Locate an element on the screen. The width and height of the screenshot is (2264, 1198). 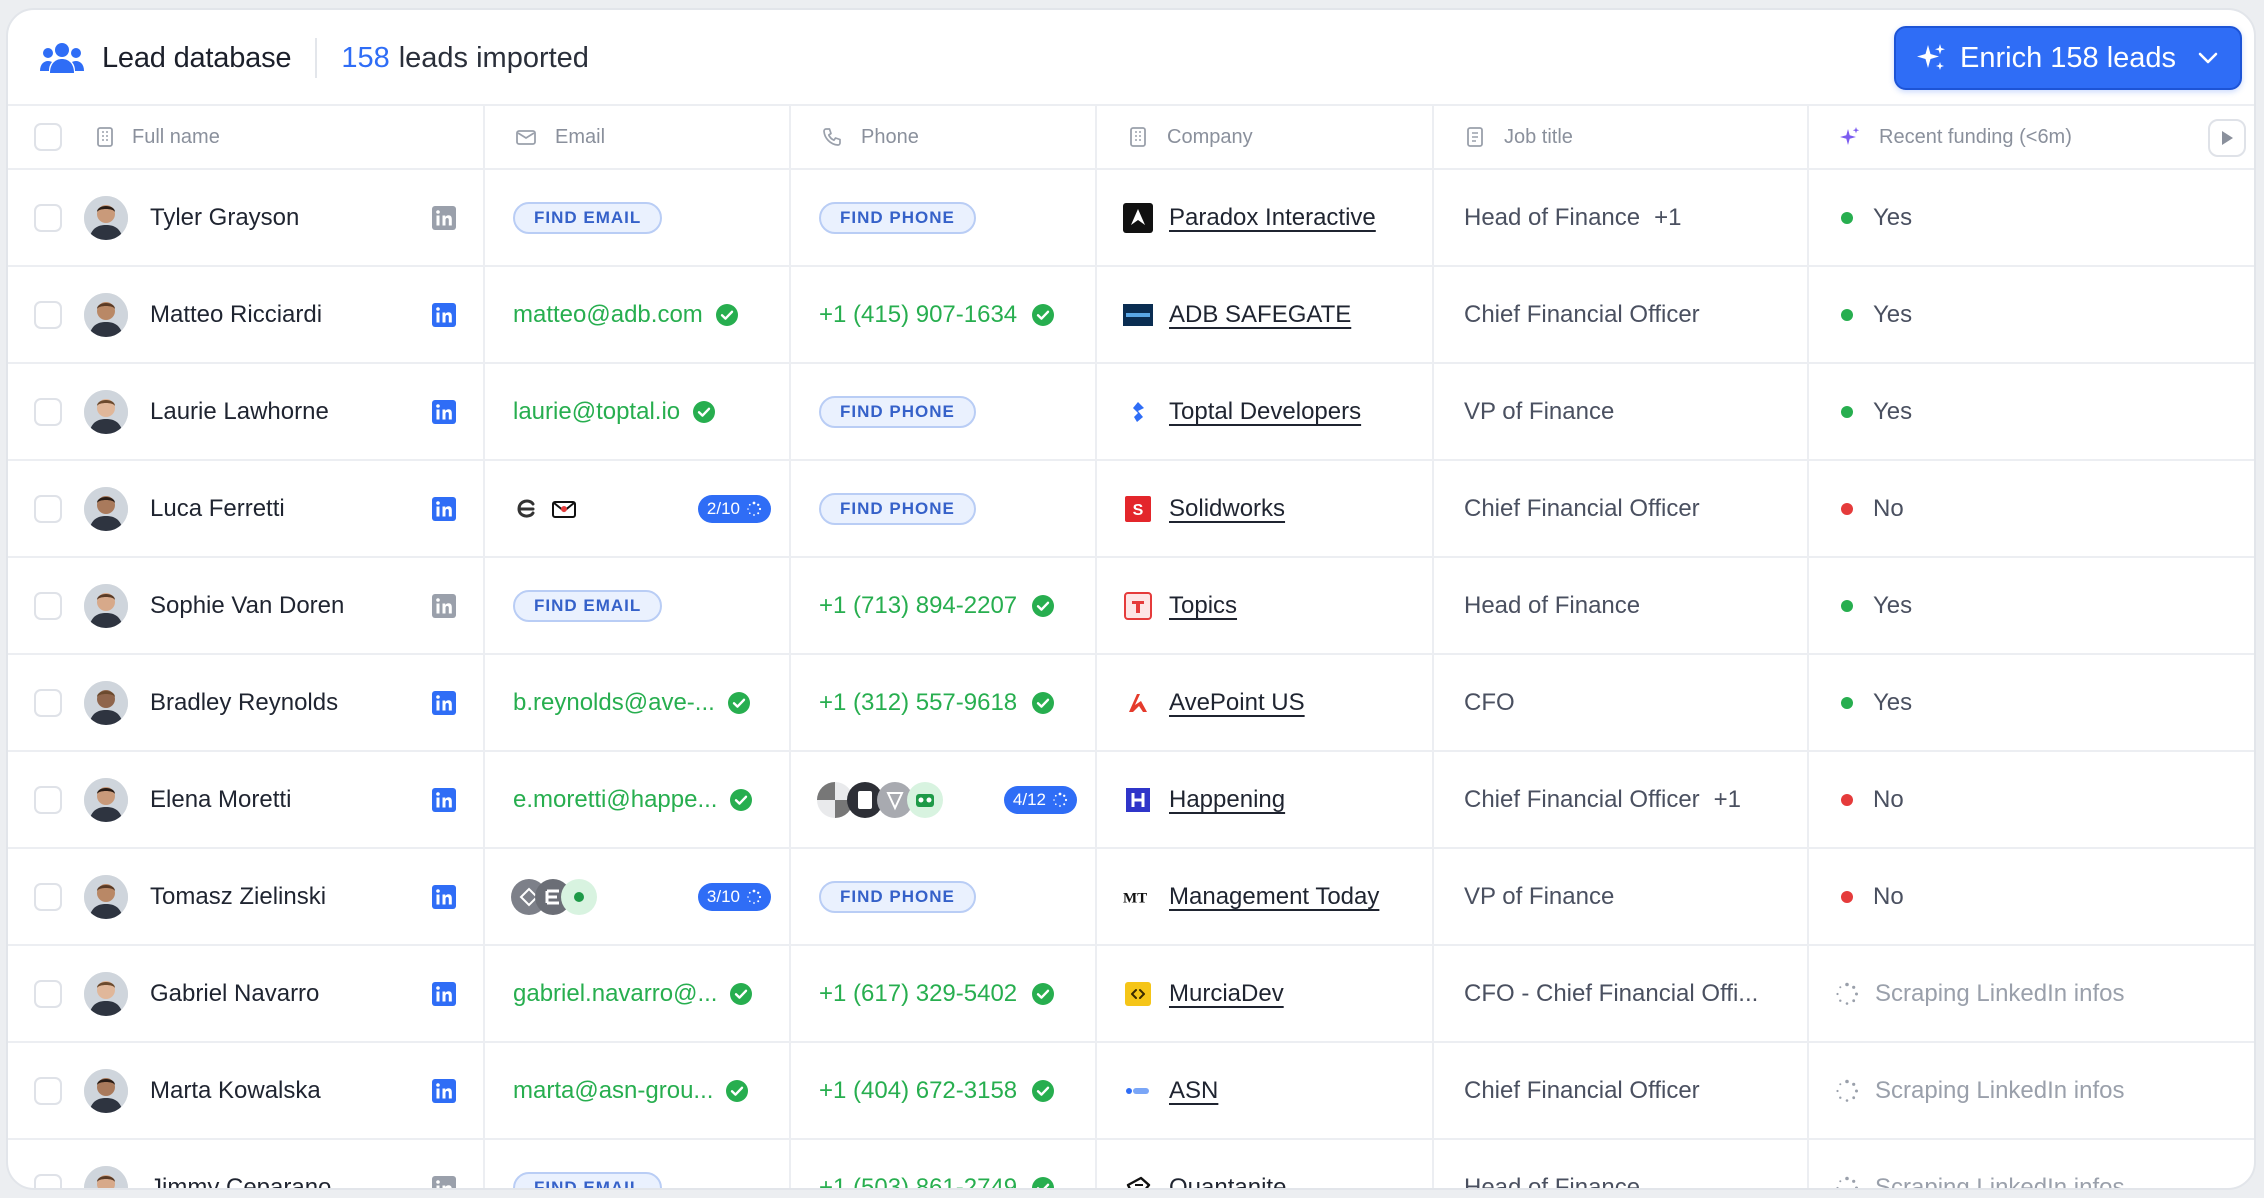
chevron-down-icon is located at coordinates (2208, 58).